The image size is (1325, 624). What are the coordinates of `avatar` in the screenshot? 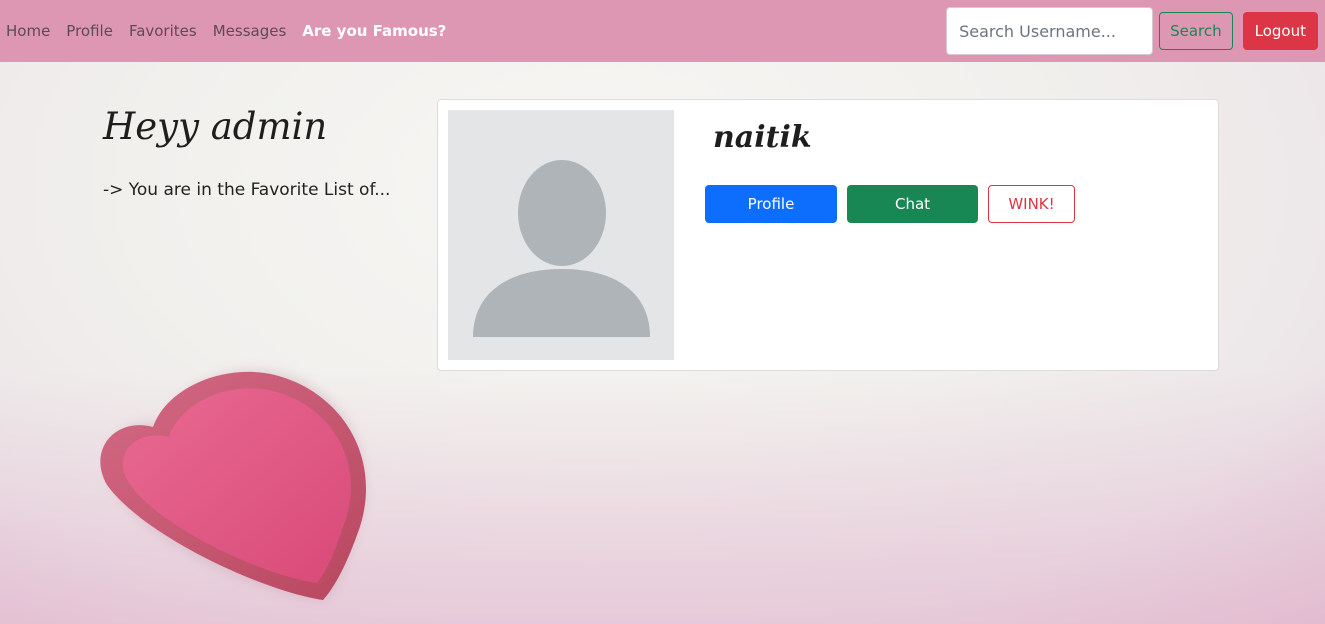 It's located at (561, 235).